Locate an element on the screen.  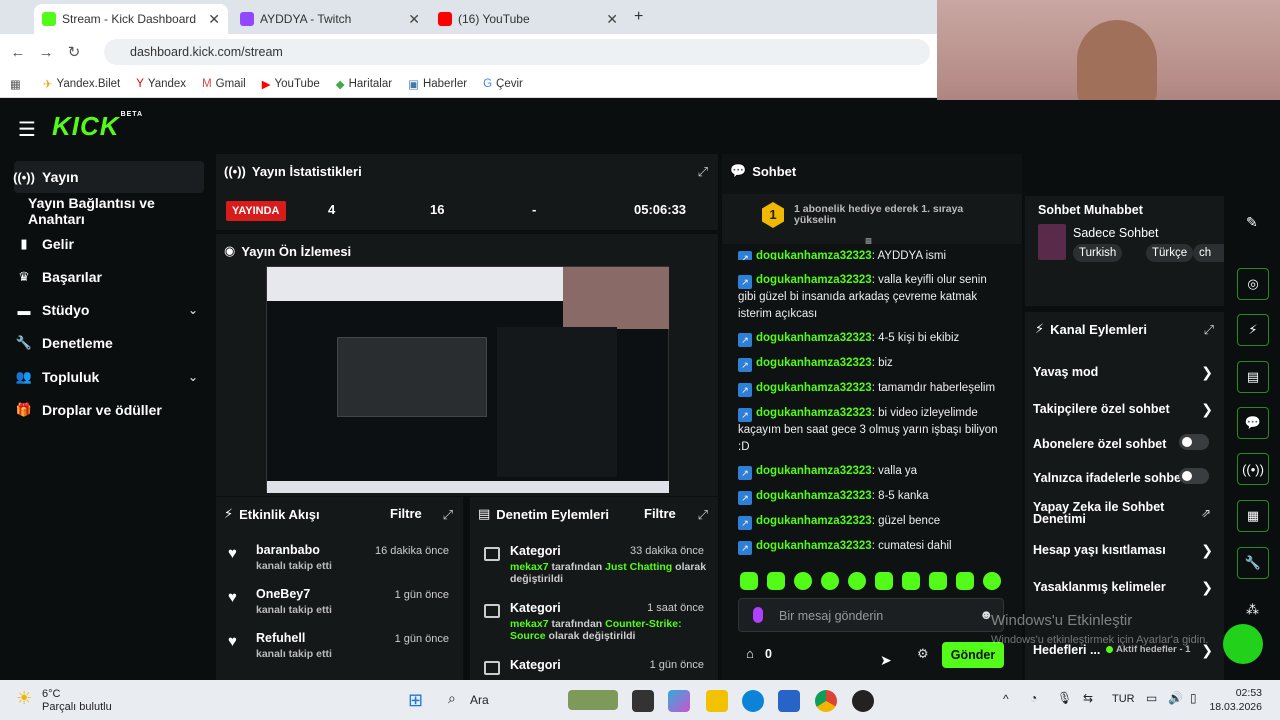
chat-input: Bir mesaj gönderin ☻ is located at coordinates (871, 615).